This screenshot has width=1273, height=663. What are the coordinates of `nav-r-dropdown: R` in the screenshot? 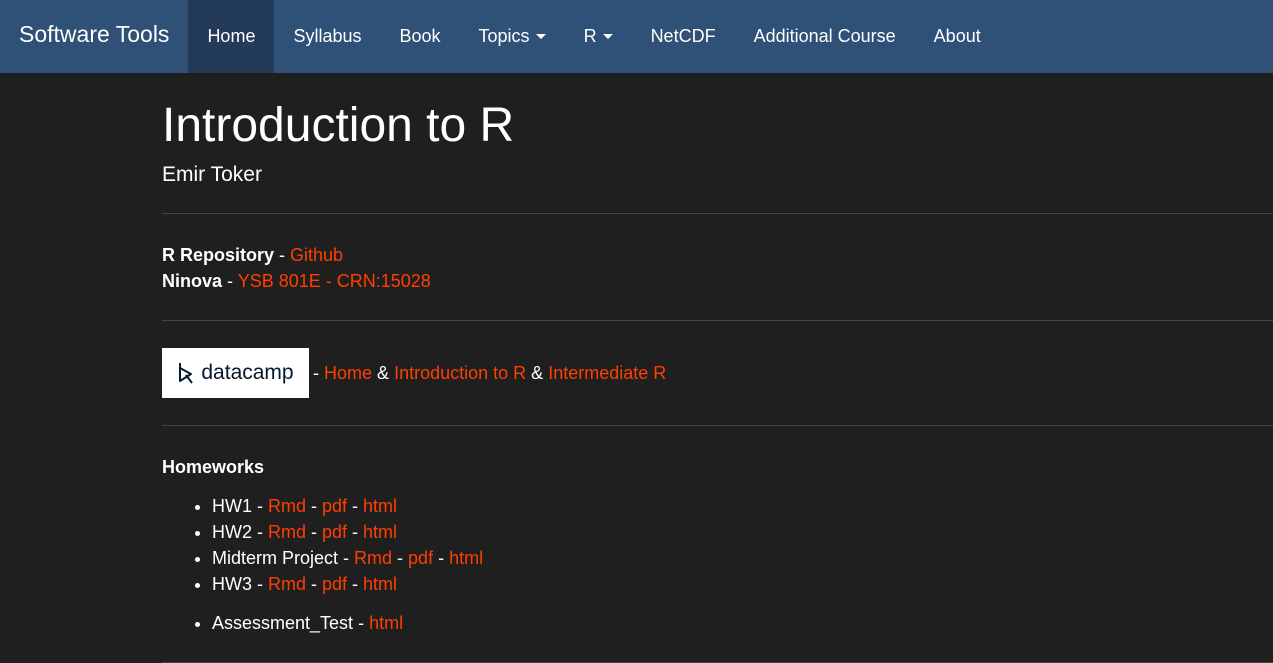 It's located at (598, 36).